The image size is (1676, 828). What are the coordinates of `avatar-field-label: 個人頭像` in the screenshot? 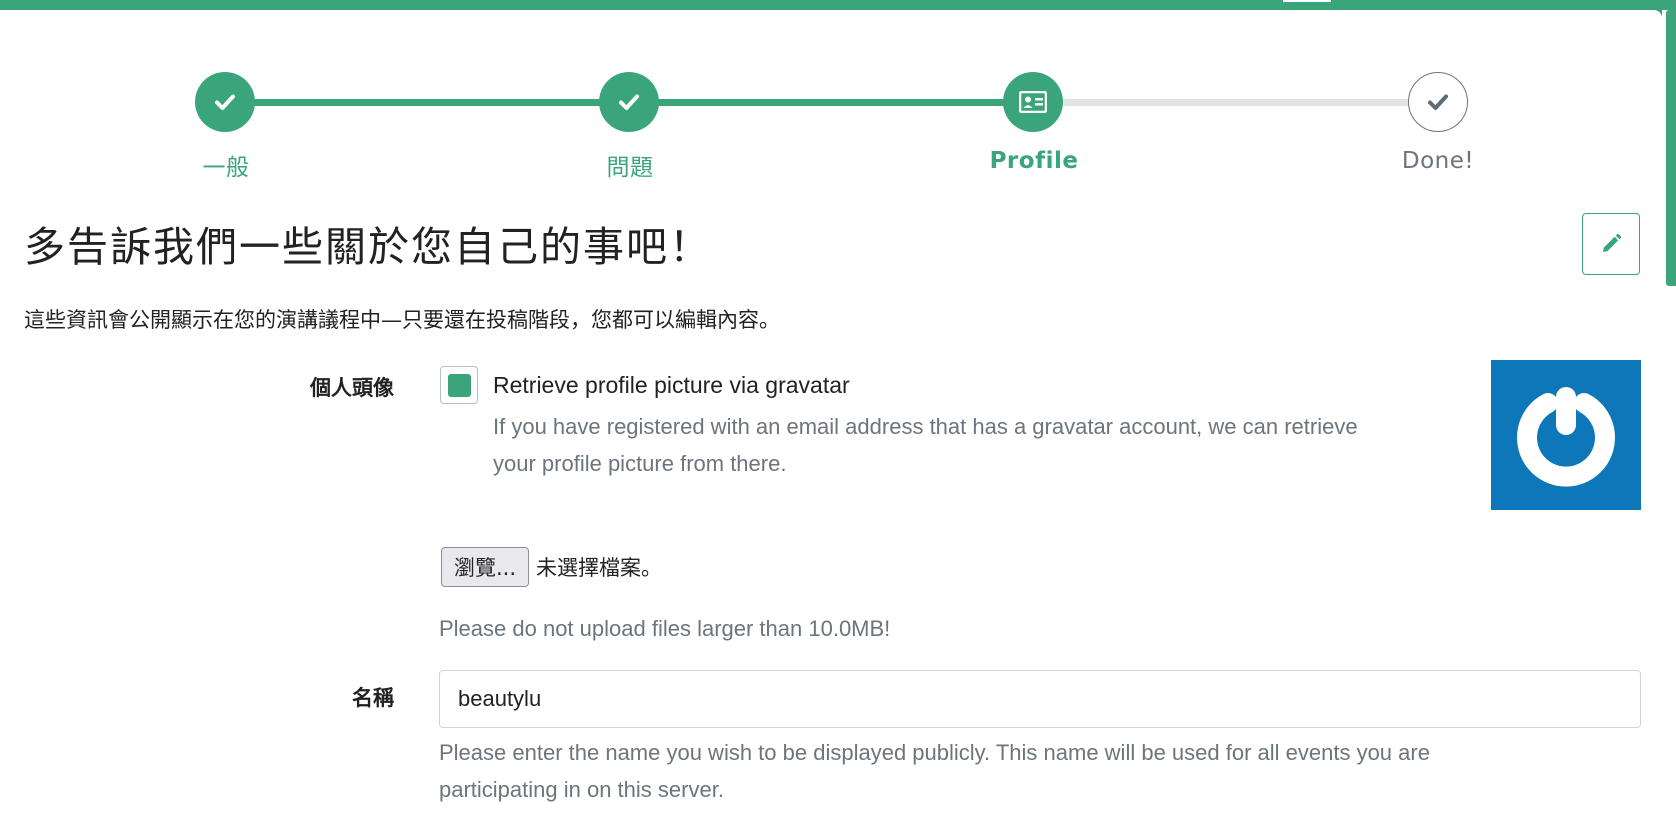 It's located at (352, 388).